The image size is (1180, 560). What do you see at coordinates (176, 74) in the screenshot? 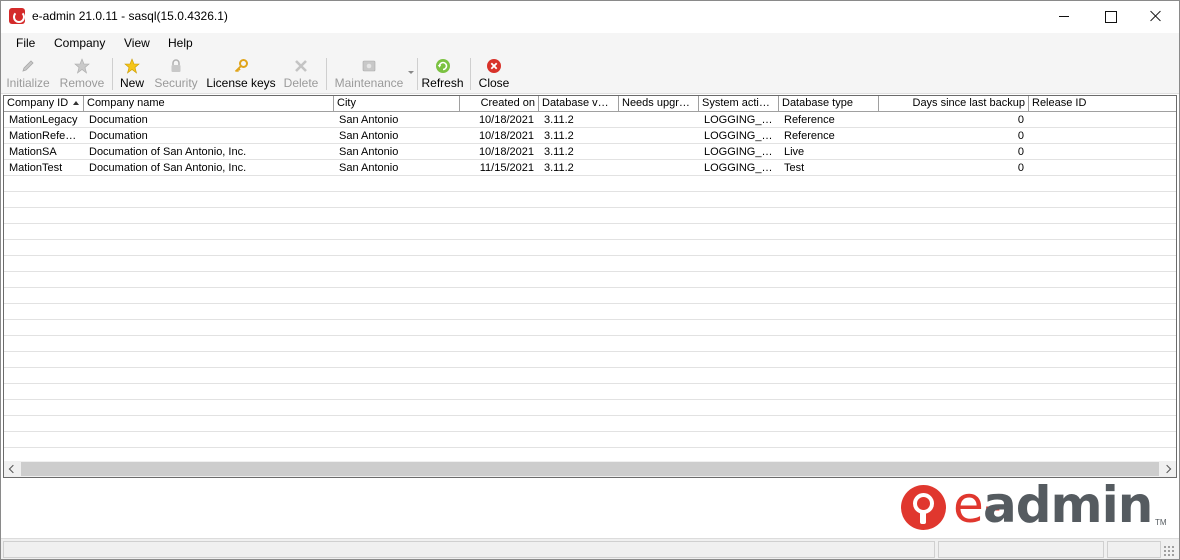
I see `security-button: Security` at bounding box center [176, 74].